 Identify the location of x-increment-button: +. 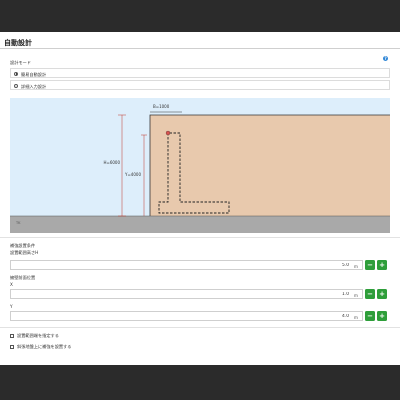
(382, 294).